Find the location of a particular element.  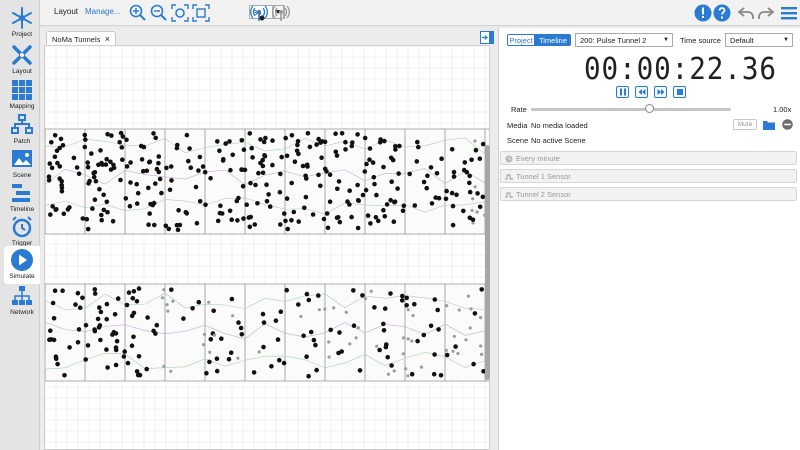

zoom-selection-icon is located at coordinates (201, 13).